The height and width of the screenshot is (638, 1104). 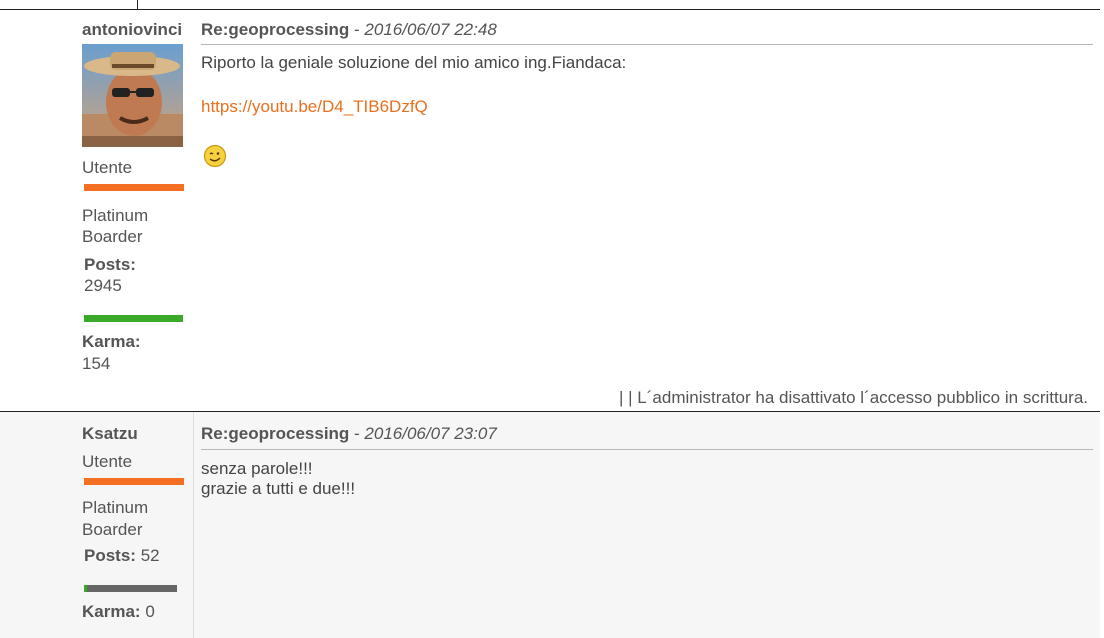 I want to click on video-link: https://youtu.be/D4_TIB6DzfQ, so click(x=314, y=107).